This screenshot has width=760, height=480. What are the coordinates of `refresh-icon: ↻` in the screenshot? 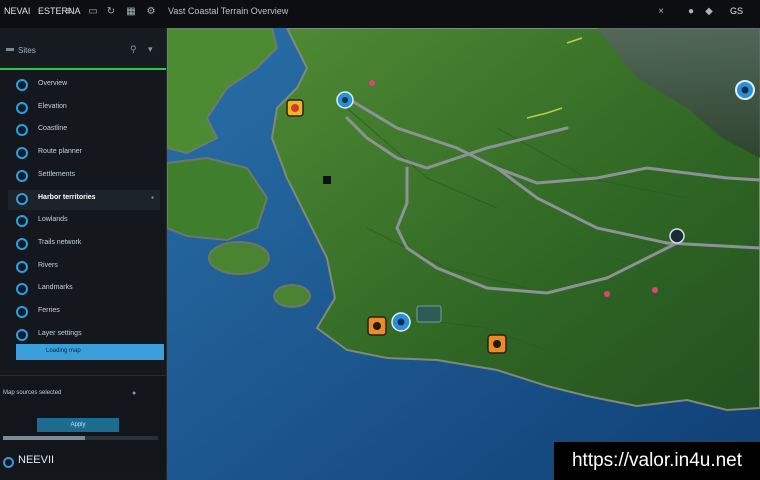 It's located at (111, 12).